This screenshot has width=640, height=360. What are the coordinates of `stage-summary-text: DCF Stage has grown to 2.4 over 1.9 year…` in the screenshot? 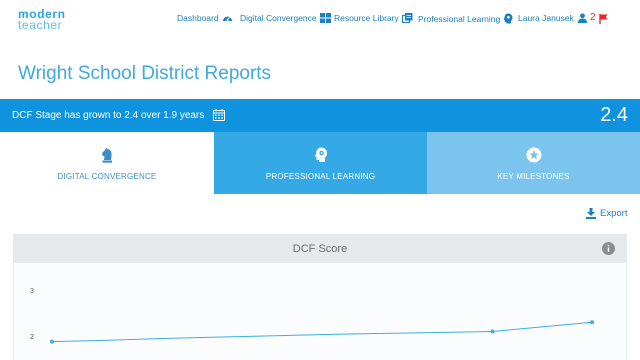 It's located at (108, 115).